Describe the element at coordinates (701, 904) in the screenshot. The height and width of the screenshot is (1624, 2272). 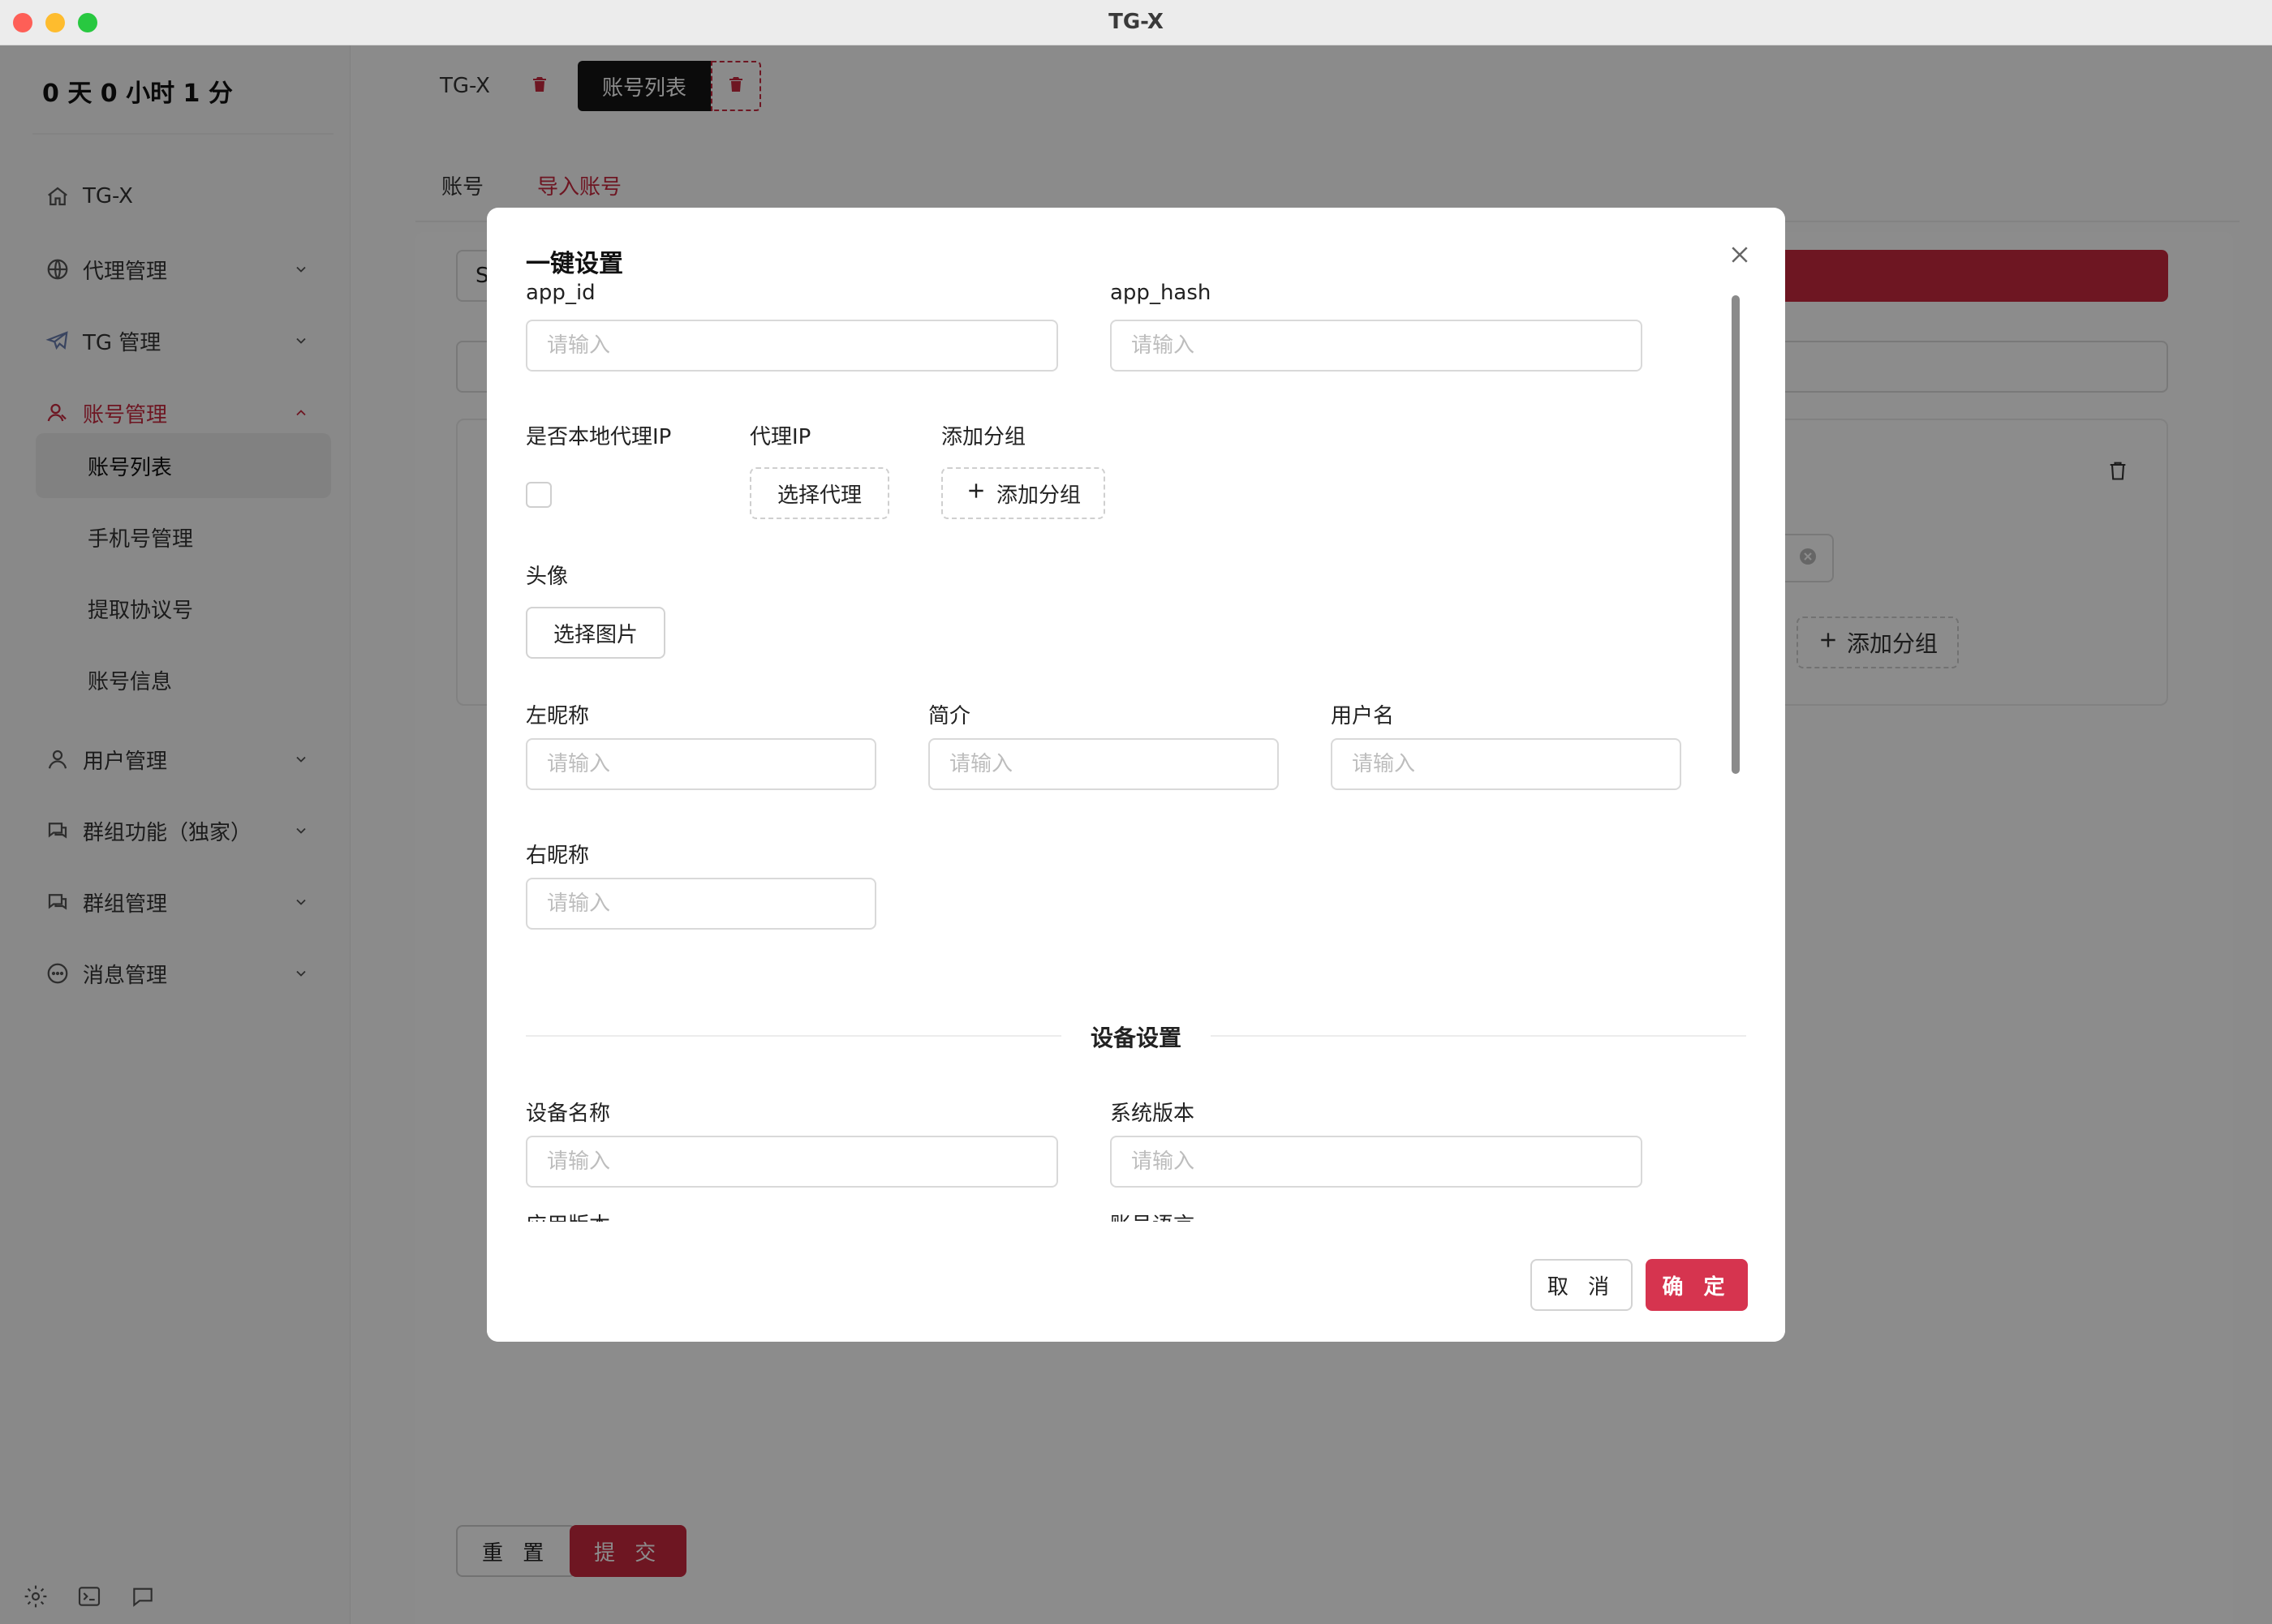
I see `right-nickname-input` at that location.